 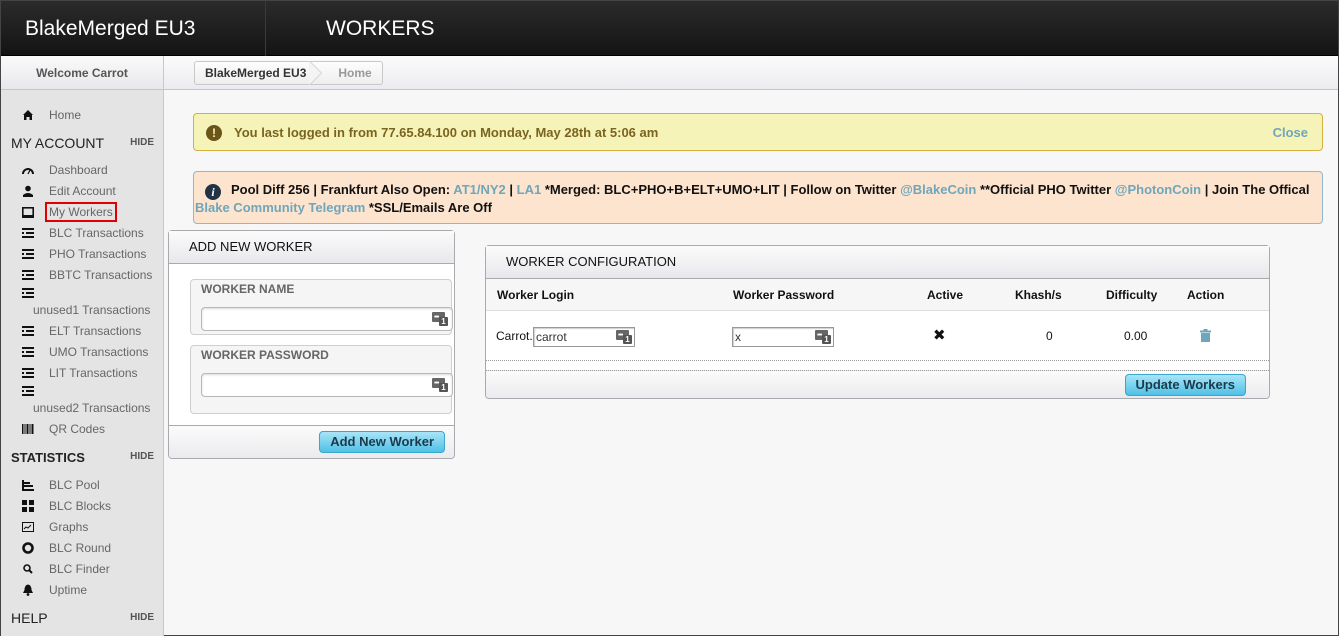 I want to click on sidebar-item-uptime: Uptime, so click(x=82, y=590).